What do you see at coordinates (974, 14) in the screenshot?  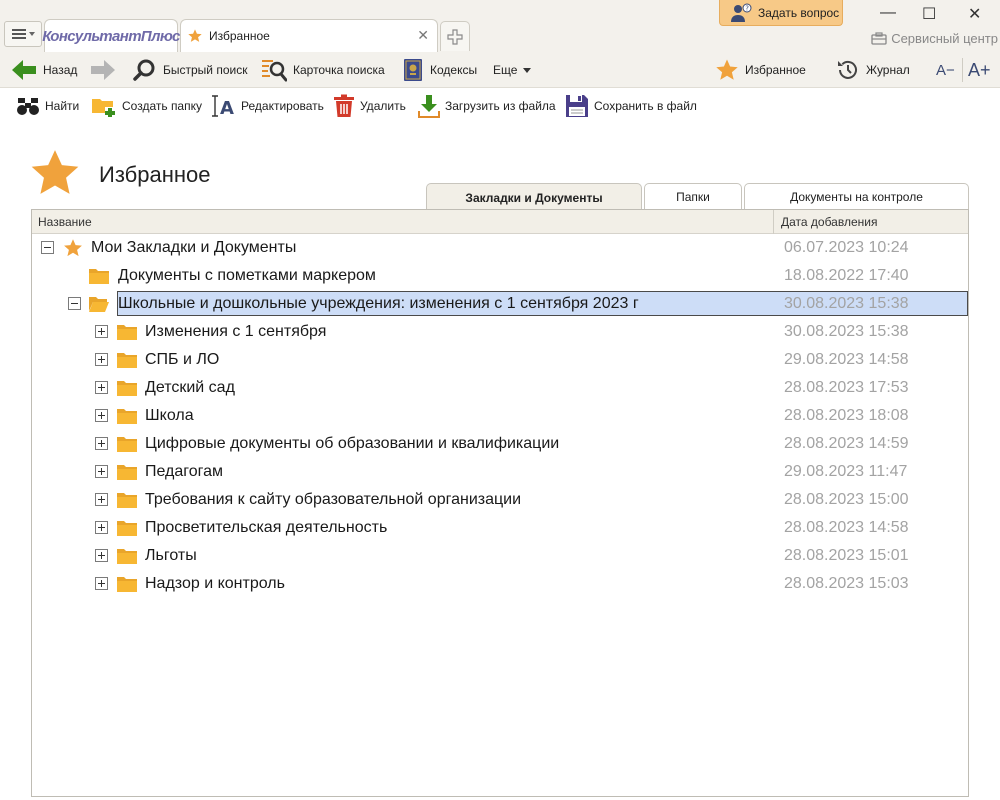 I see `close-window-button: ✕` at bounding box center [974, 14].